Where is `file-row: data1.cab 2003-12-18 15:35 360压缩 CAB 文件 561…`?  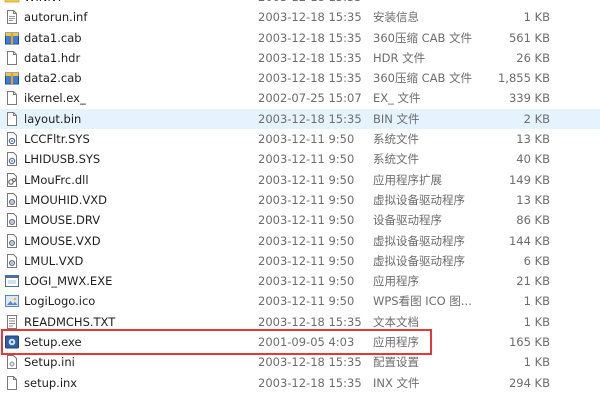
file-row: data1.cab 2003-12-18 15:35 360压缩 CAB 文件 561… is located at coordinates (300, 38).